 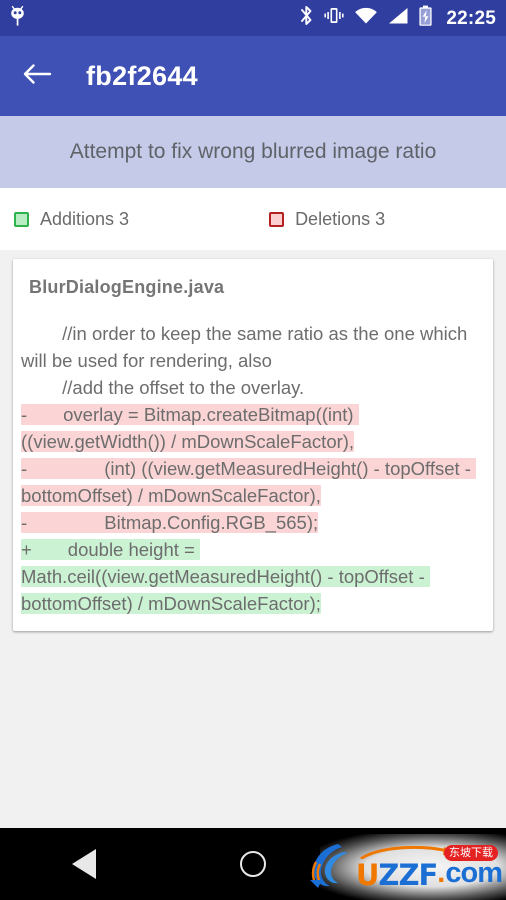 I want to click on cellular-signal-icon, so click(x=398, y=18).